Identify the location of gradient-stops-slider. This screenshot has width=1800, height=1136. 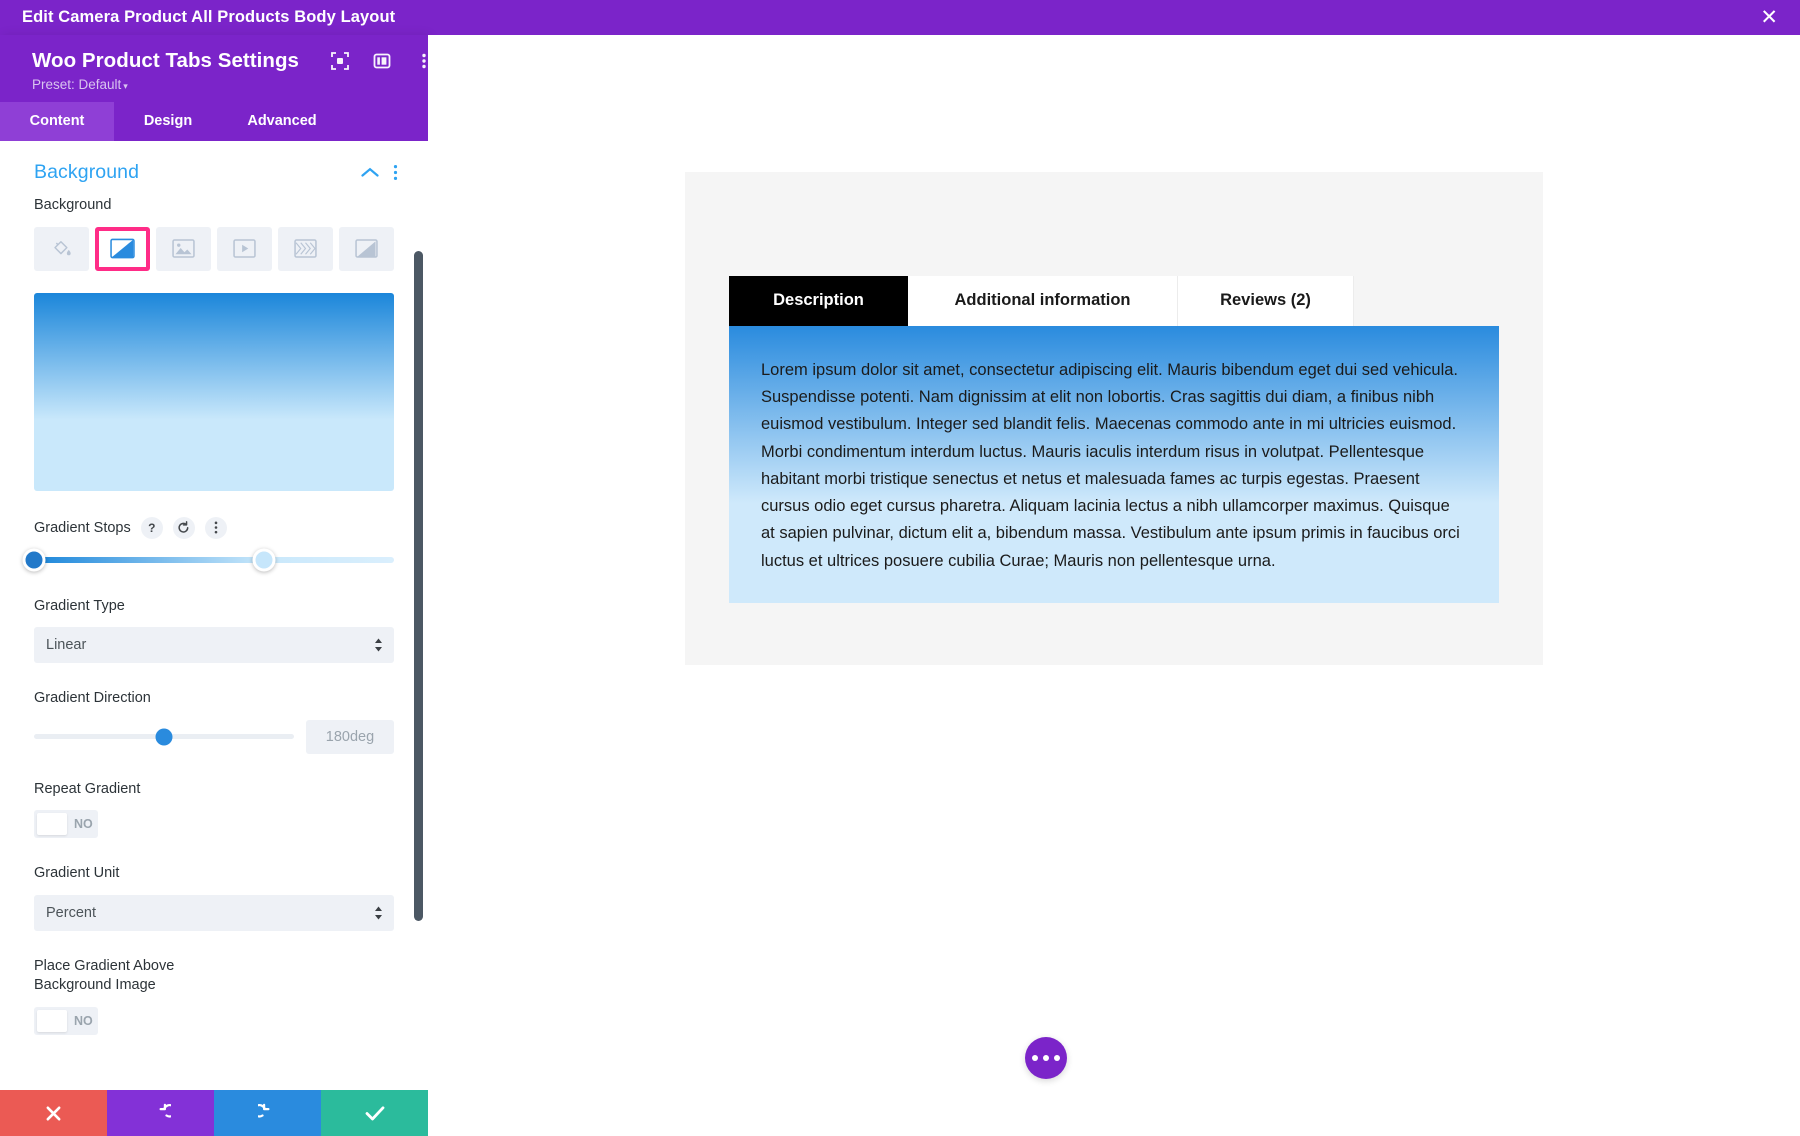
(208, 560).